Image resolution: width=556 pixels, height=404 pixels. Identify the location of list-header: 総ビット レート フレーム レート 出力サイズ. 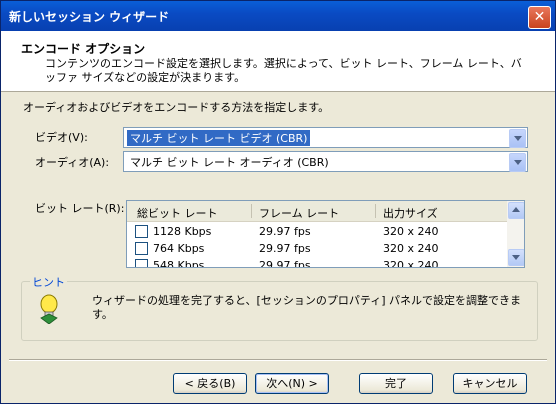
(317, 211).